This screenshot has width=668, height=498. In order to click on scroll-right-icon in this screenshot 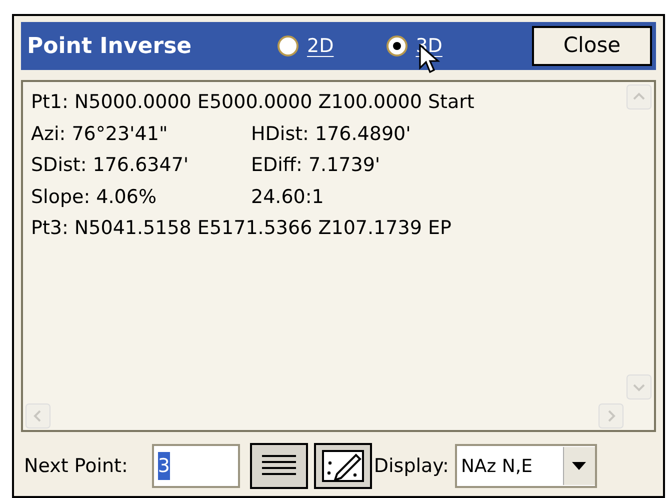, I will do `click(611, 416)`.